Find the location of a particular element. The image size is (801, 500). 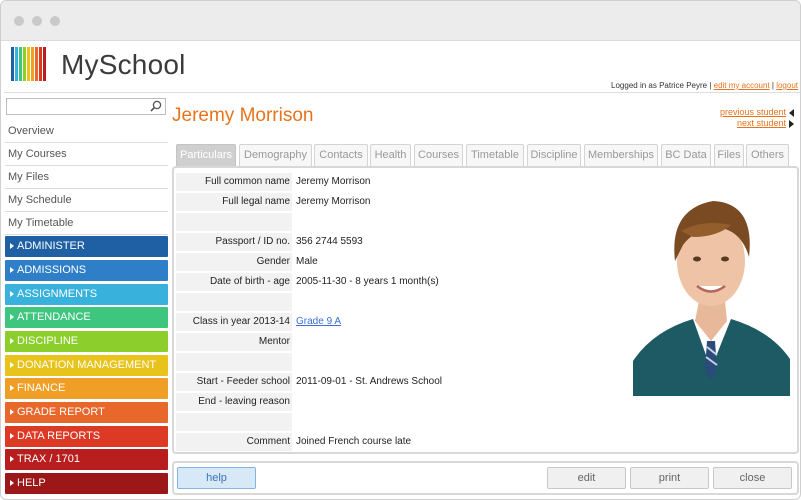

field-label: End - leaving reason is located at coordinates (234, 402).